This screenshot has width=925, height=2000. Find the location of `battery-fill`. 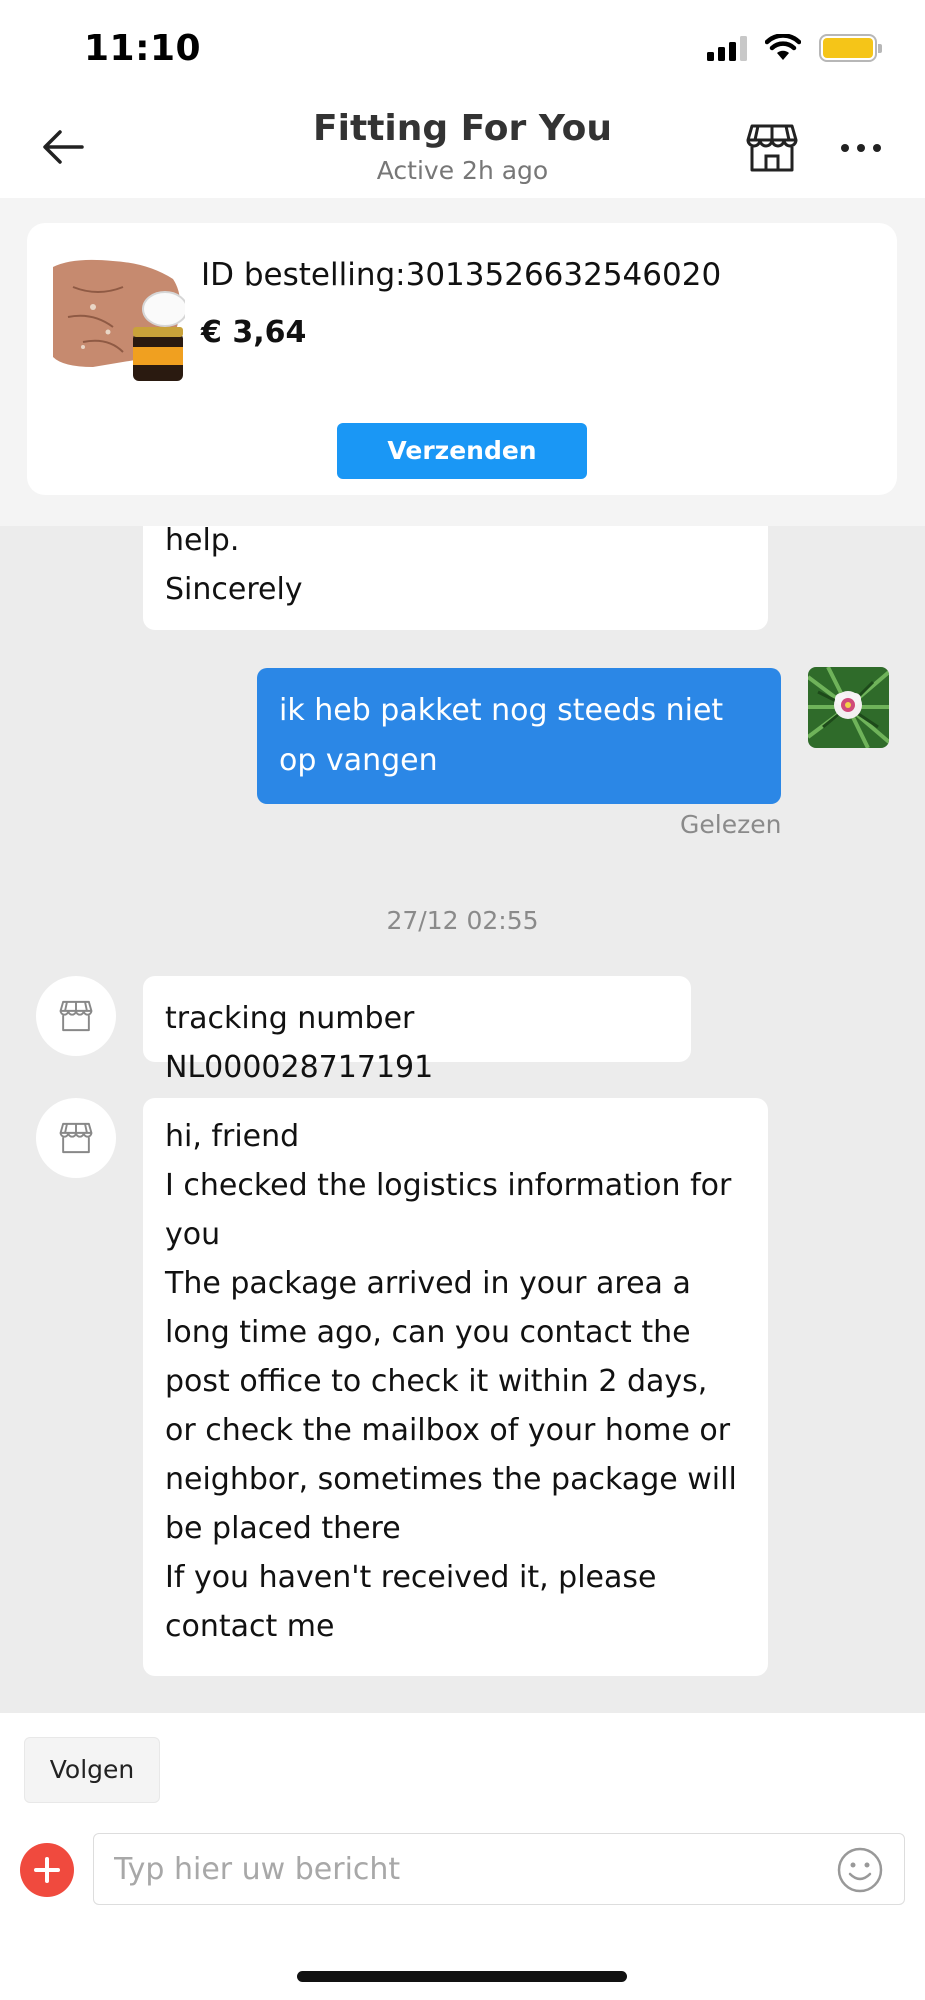

battery-fill is located at coordinates (848, 48).